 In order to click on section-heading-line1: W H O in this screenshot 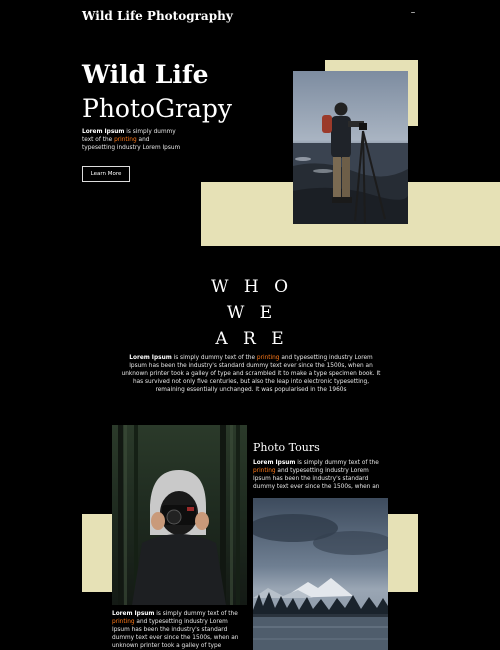, I will do `click(252, 287)`.